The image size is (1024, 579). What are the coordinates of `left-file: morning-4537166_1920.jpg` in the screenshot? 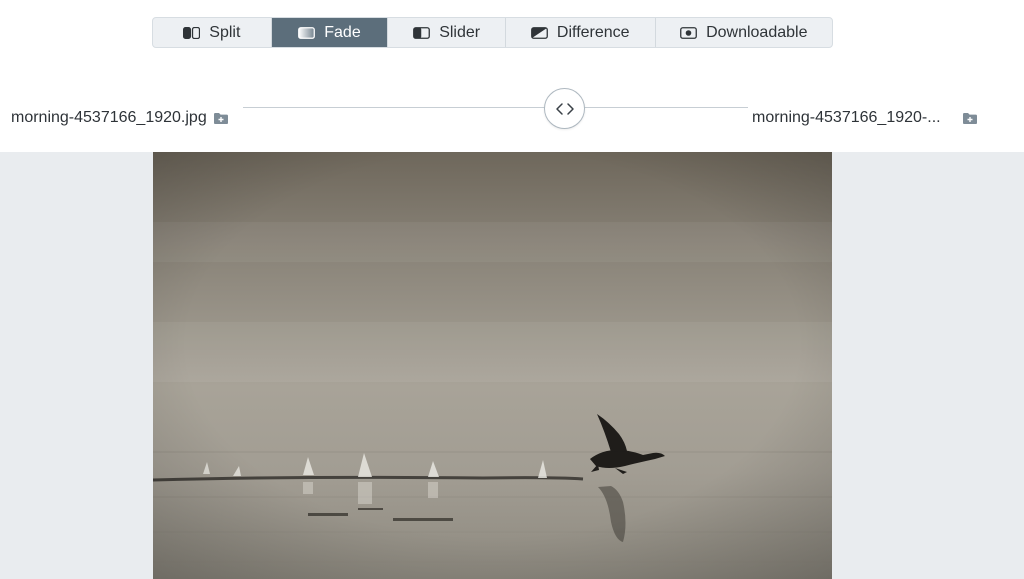 It's located at (120, 118).